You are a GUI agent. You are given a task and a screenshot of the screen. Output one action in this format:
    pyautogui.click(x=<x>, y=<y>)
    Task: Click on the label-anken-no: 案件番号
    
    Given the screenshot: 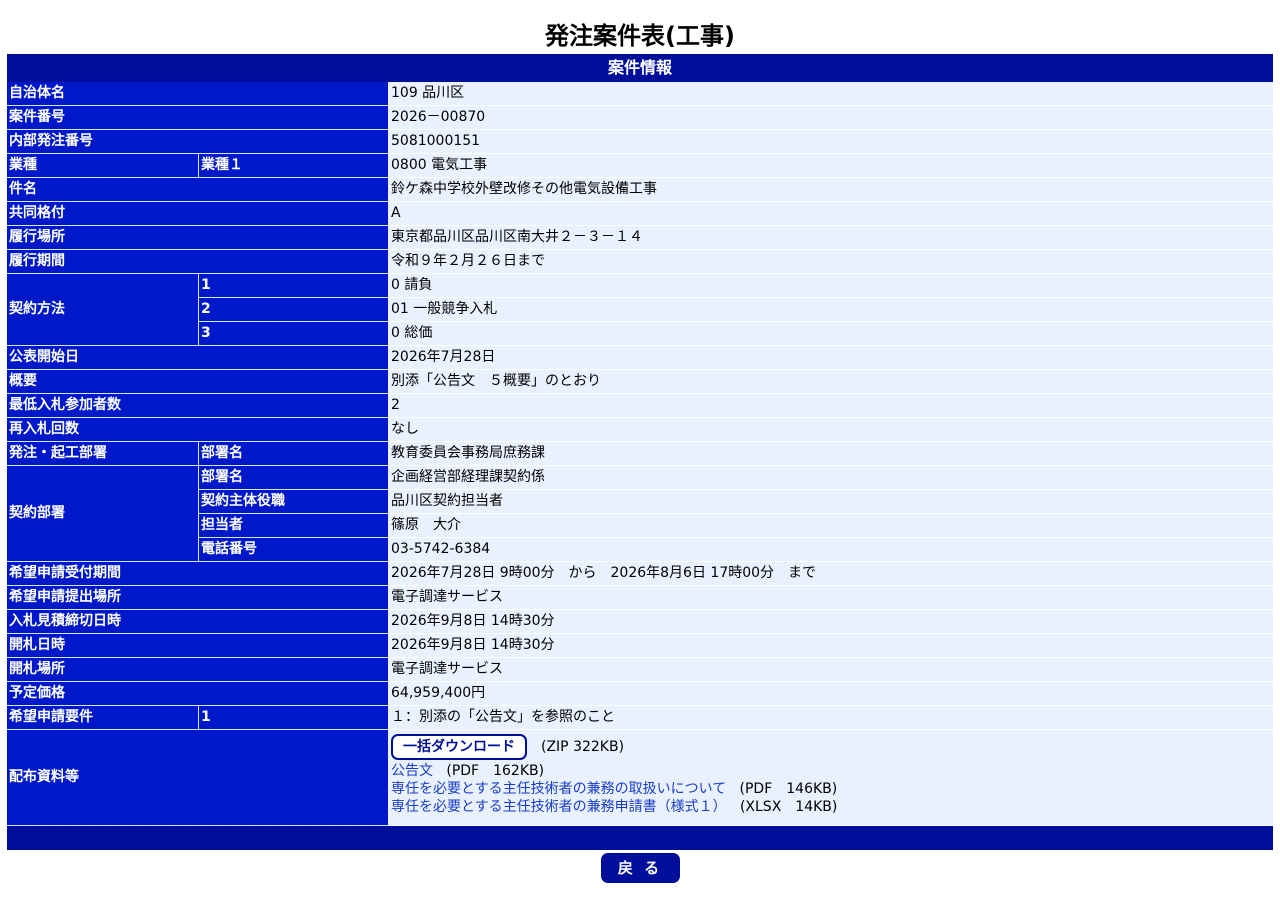 What is the action you would take?
    pyautogui.click(x=197, y=118)
    